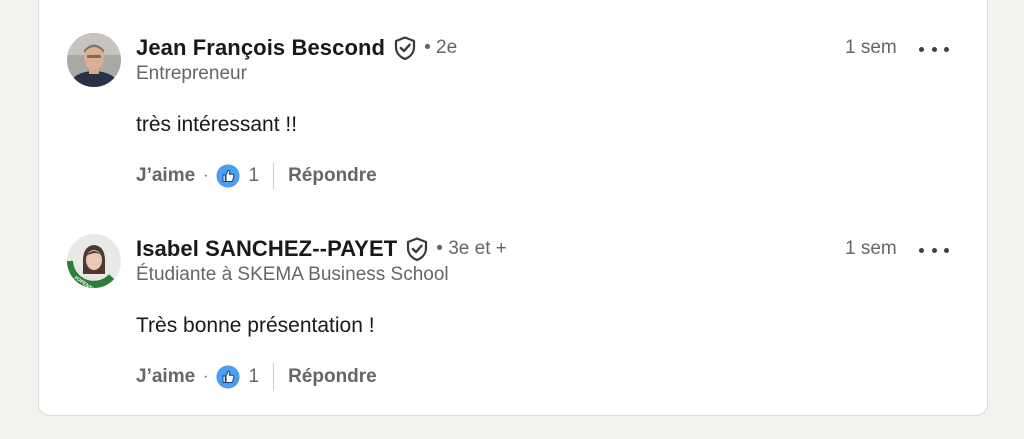 The image size is (1024, 439). What do you see at coordinates (292, 274) in the screenshot?
I see `author-headline: Étudiante à SKEMA Business School` at bounding box center [292, 274].